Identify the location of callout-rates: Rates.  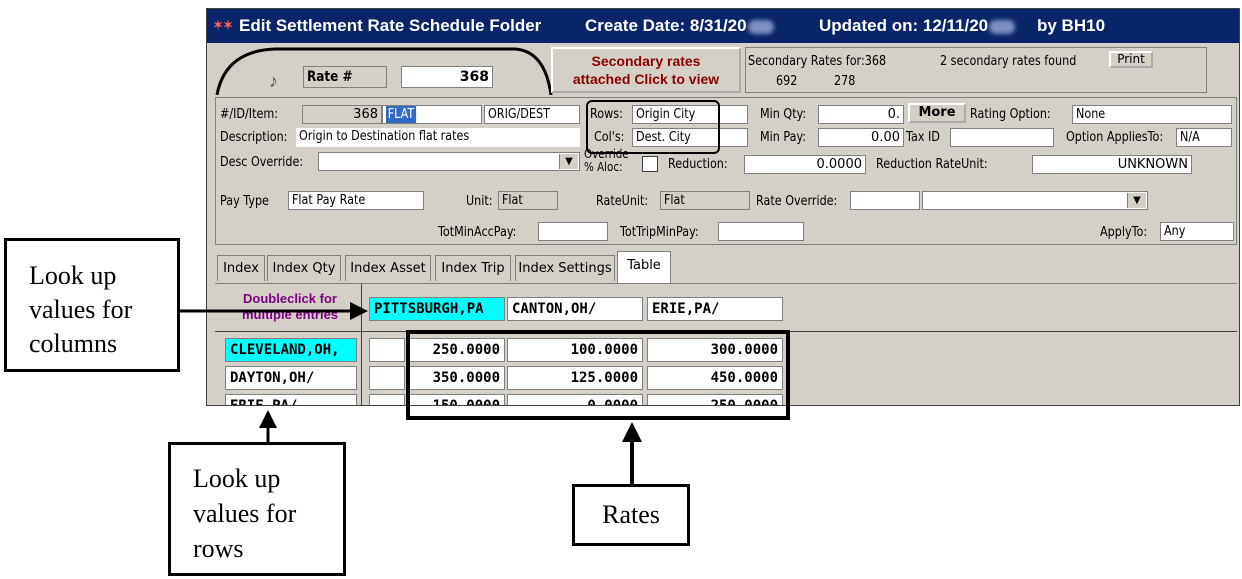
(631, 515).